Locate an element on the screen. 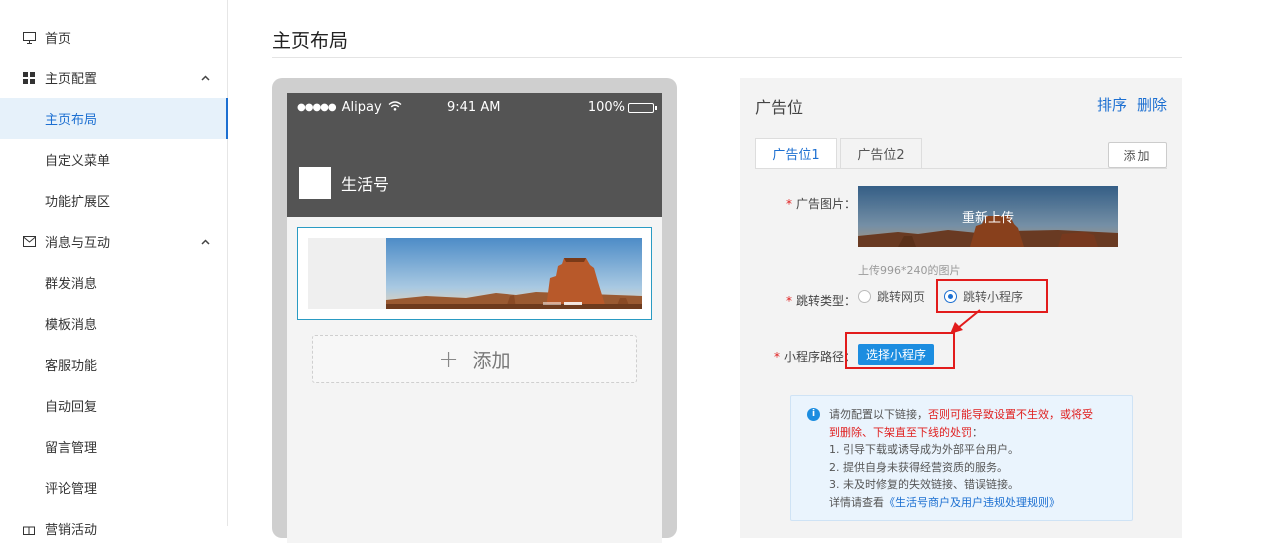 This screenshot has height=549, width=1269. battery-icon is located at coordinates (642, 107).